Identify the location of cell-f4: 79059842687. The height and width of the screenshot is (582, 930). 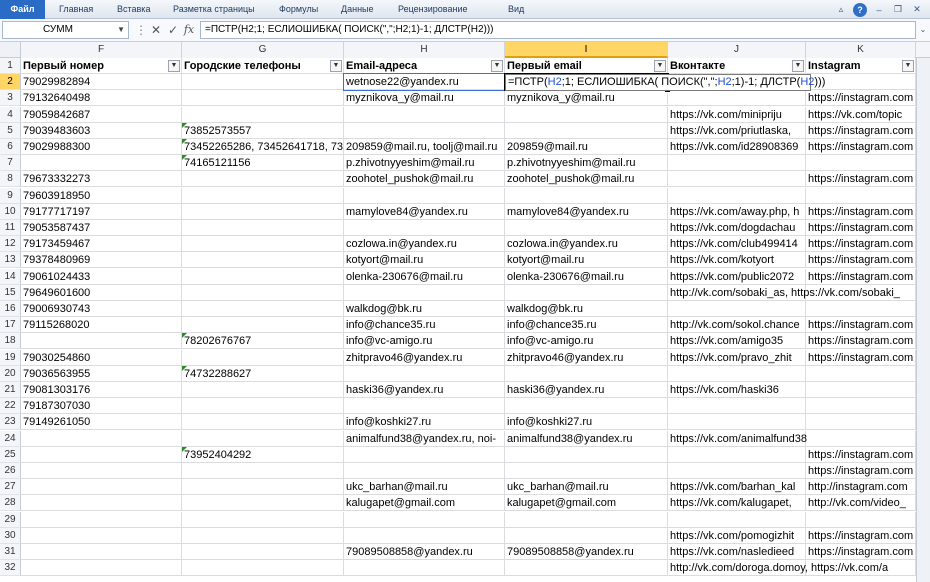
(101, 115).